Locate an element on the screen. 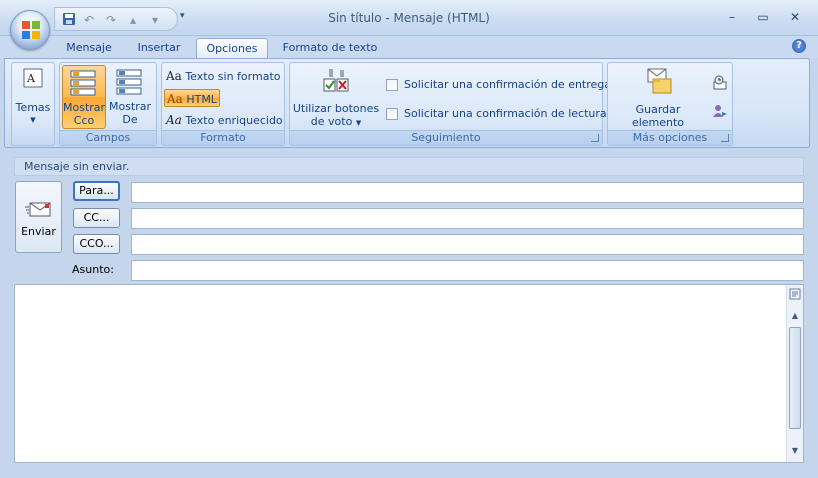 Image resolution: width=818 pixels, height=478 pixels. svg-text: A is located at coordinates (31, 78).